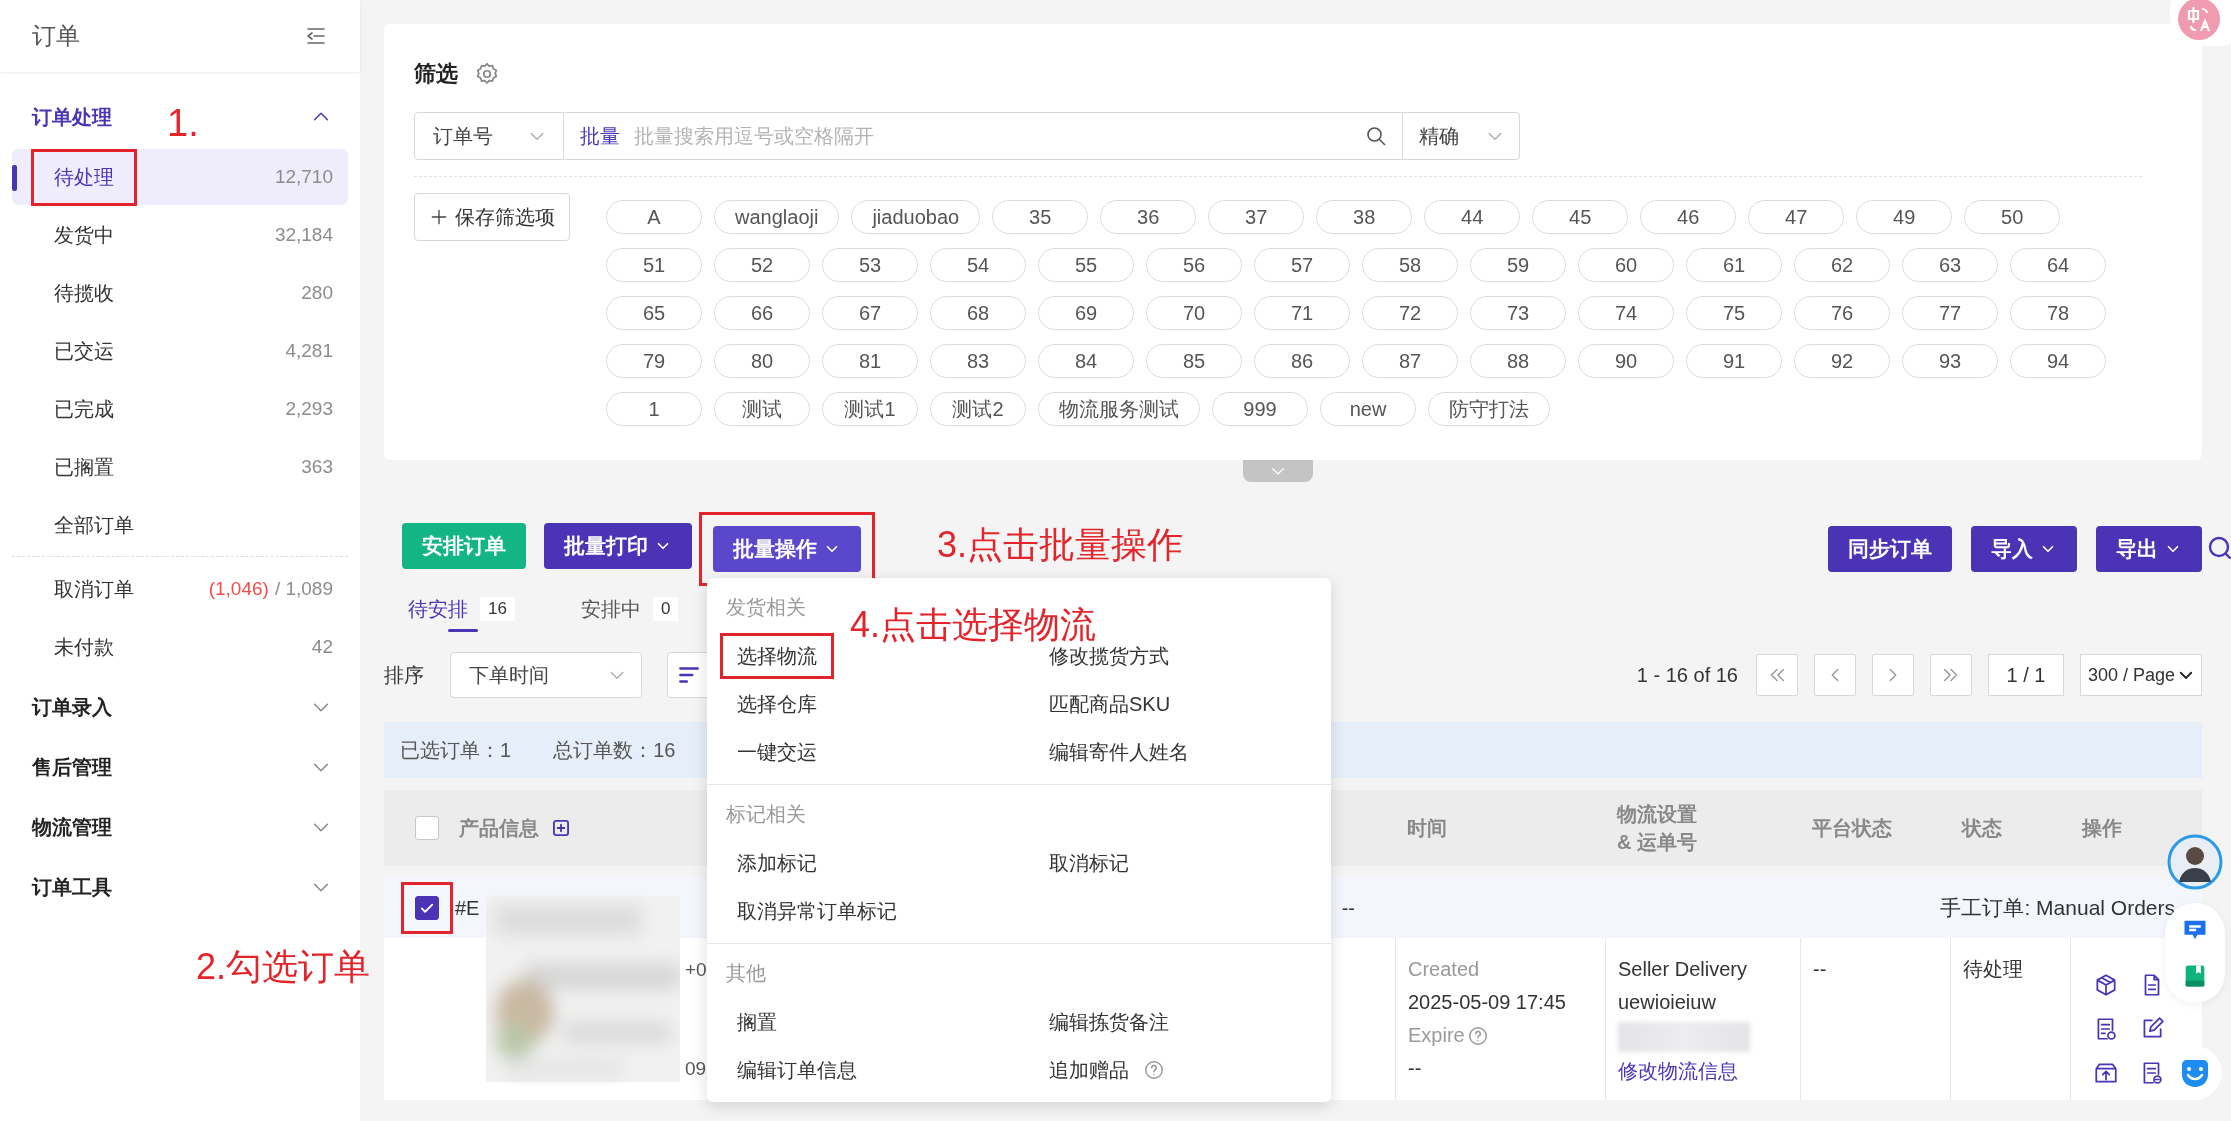 The height and width of the screenshot is (1121, 2231). What do you see at coordinates (497, 609) in the screenshot?
I see `tab-count: 16` at bounding box center [497, 609].